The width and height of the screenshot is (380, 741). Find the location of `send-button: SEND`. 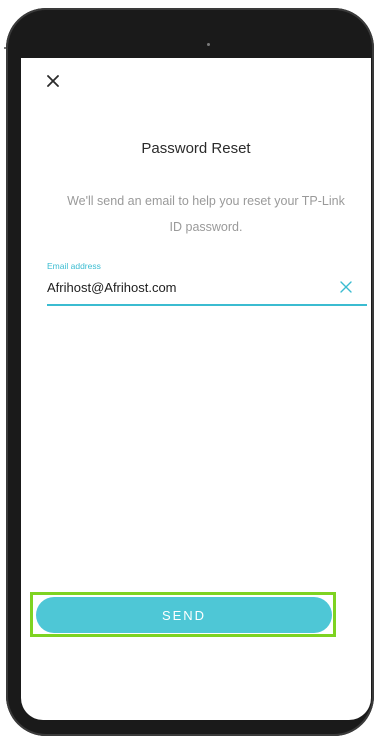

send-button: SEND is located at coordinates (184, 615).